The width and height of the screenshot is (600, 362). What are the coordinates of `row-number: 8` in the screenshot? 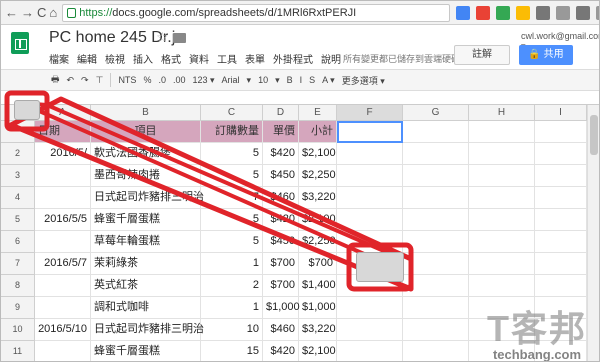 It's located at (18, 286).